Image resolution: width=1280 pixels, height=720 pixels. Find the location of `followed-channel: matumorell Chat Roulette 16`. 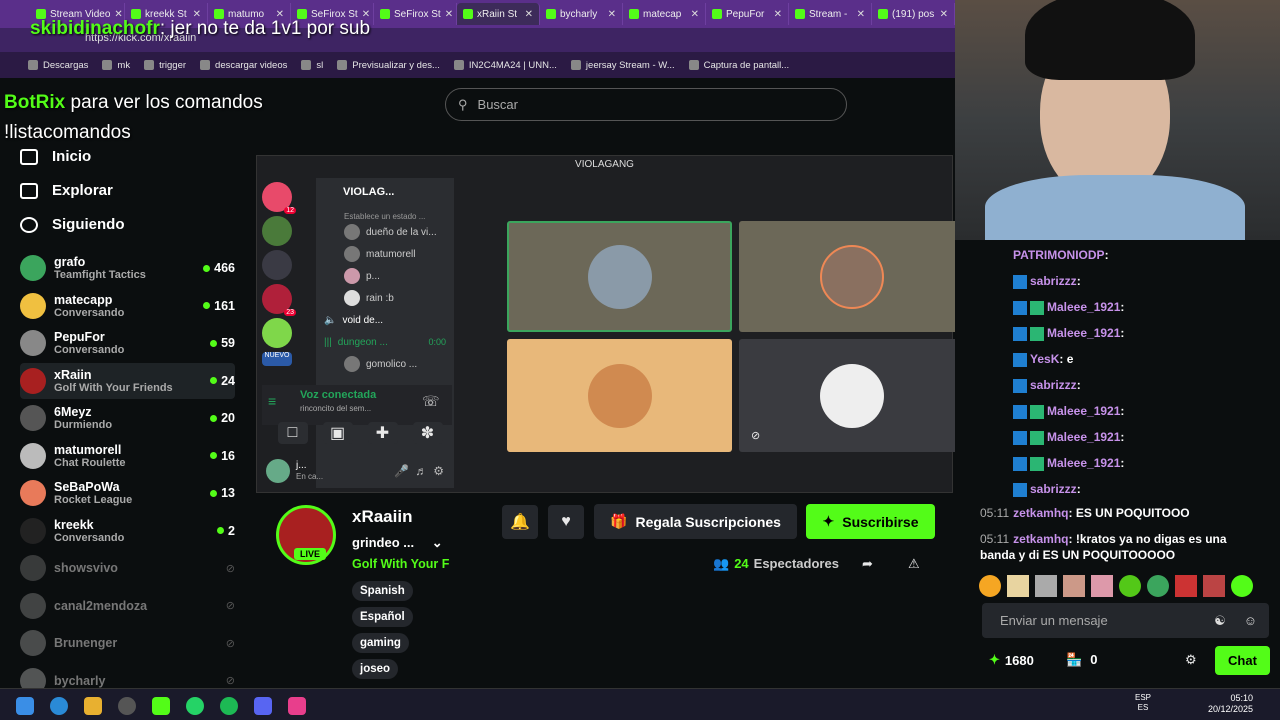

followed-channel: matumorell Chat Roulette 16 is located at coordinates (127, 456).